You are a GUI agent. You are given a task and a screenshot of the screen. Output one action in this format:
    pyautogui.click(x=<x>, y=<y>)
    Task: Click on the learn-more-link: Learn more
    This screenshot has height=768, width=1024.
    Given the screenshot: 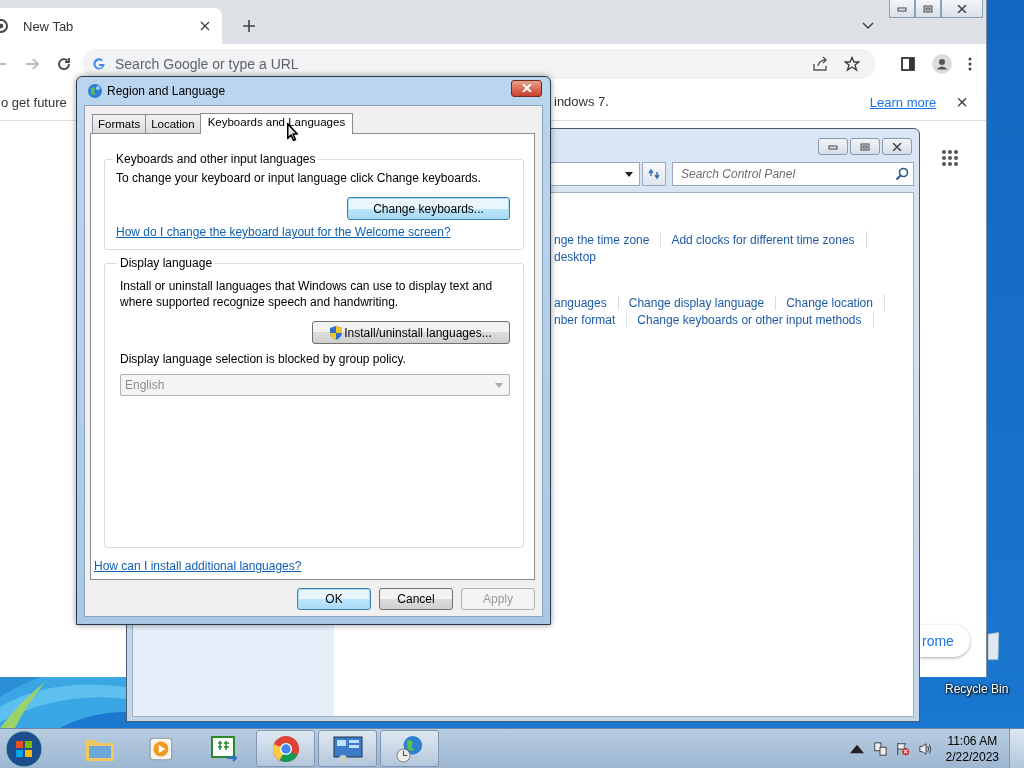 What is the action you would take?
    pyautogui.click(x=903, y=102)
    